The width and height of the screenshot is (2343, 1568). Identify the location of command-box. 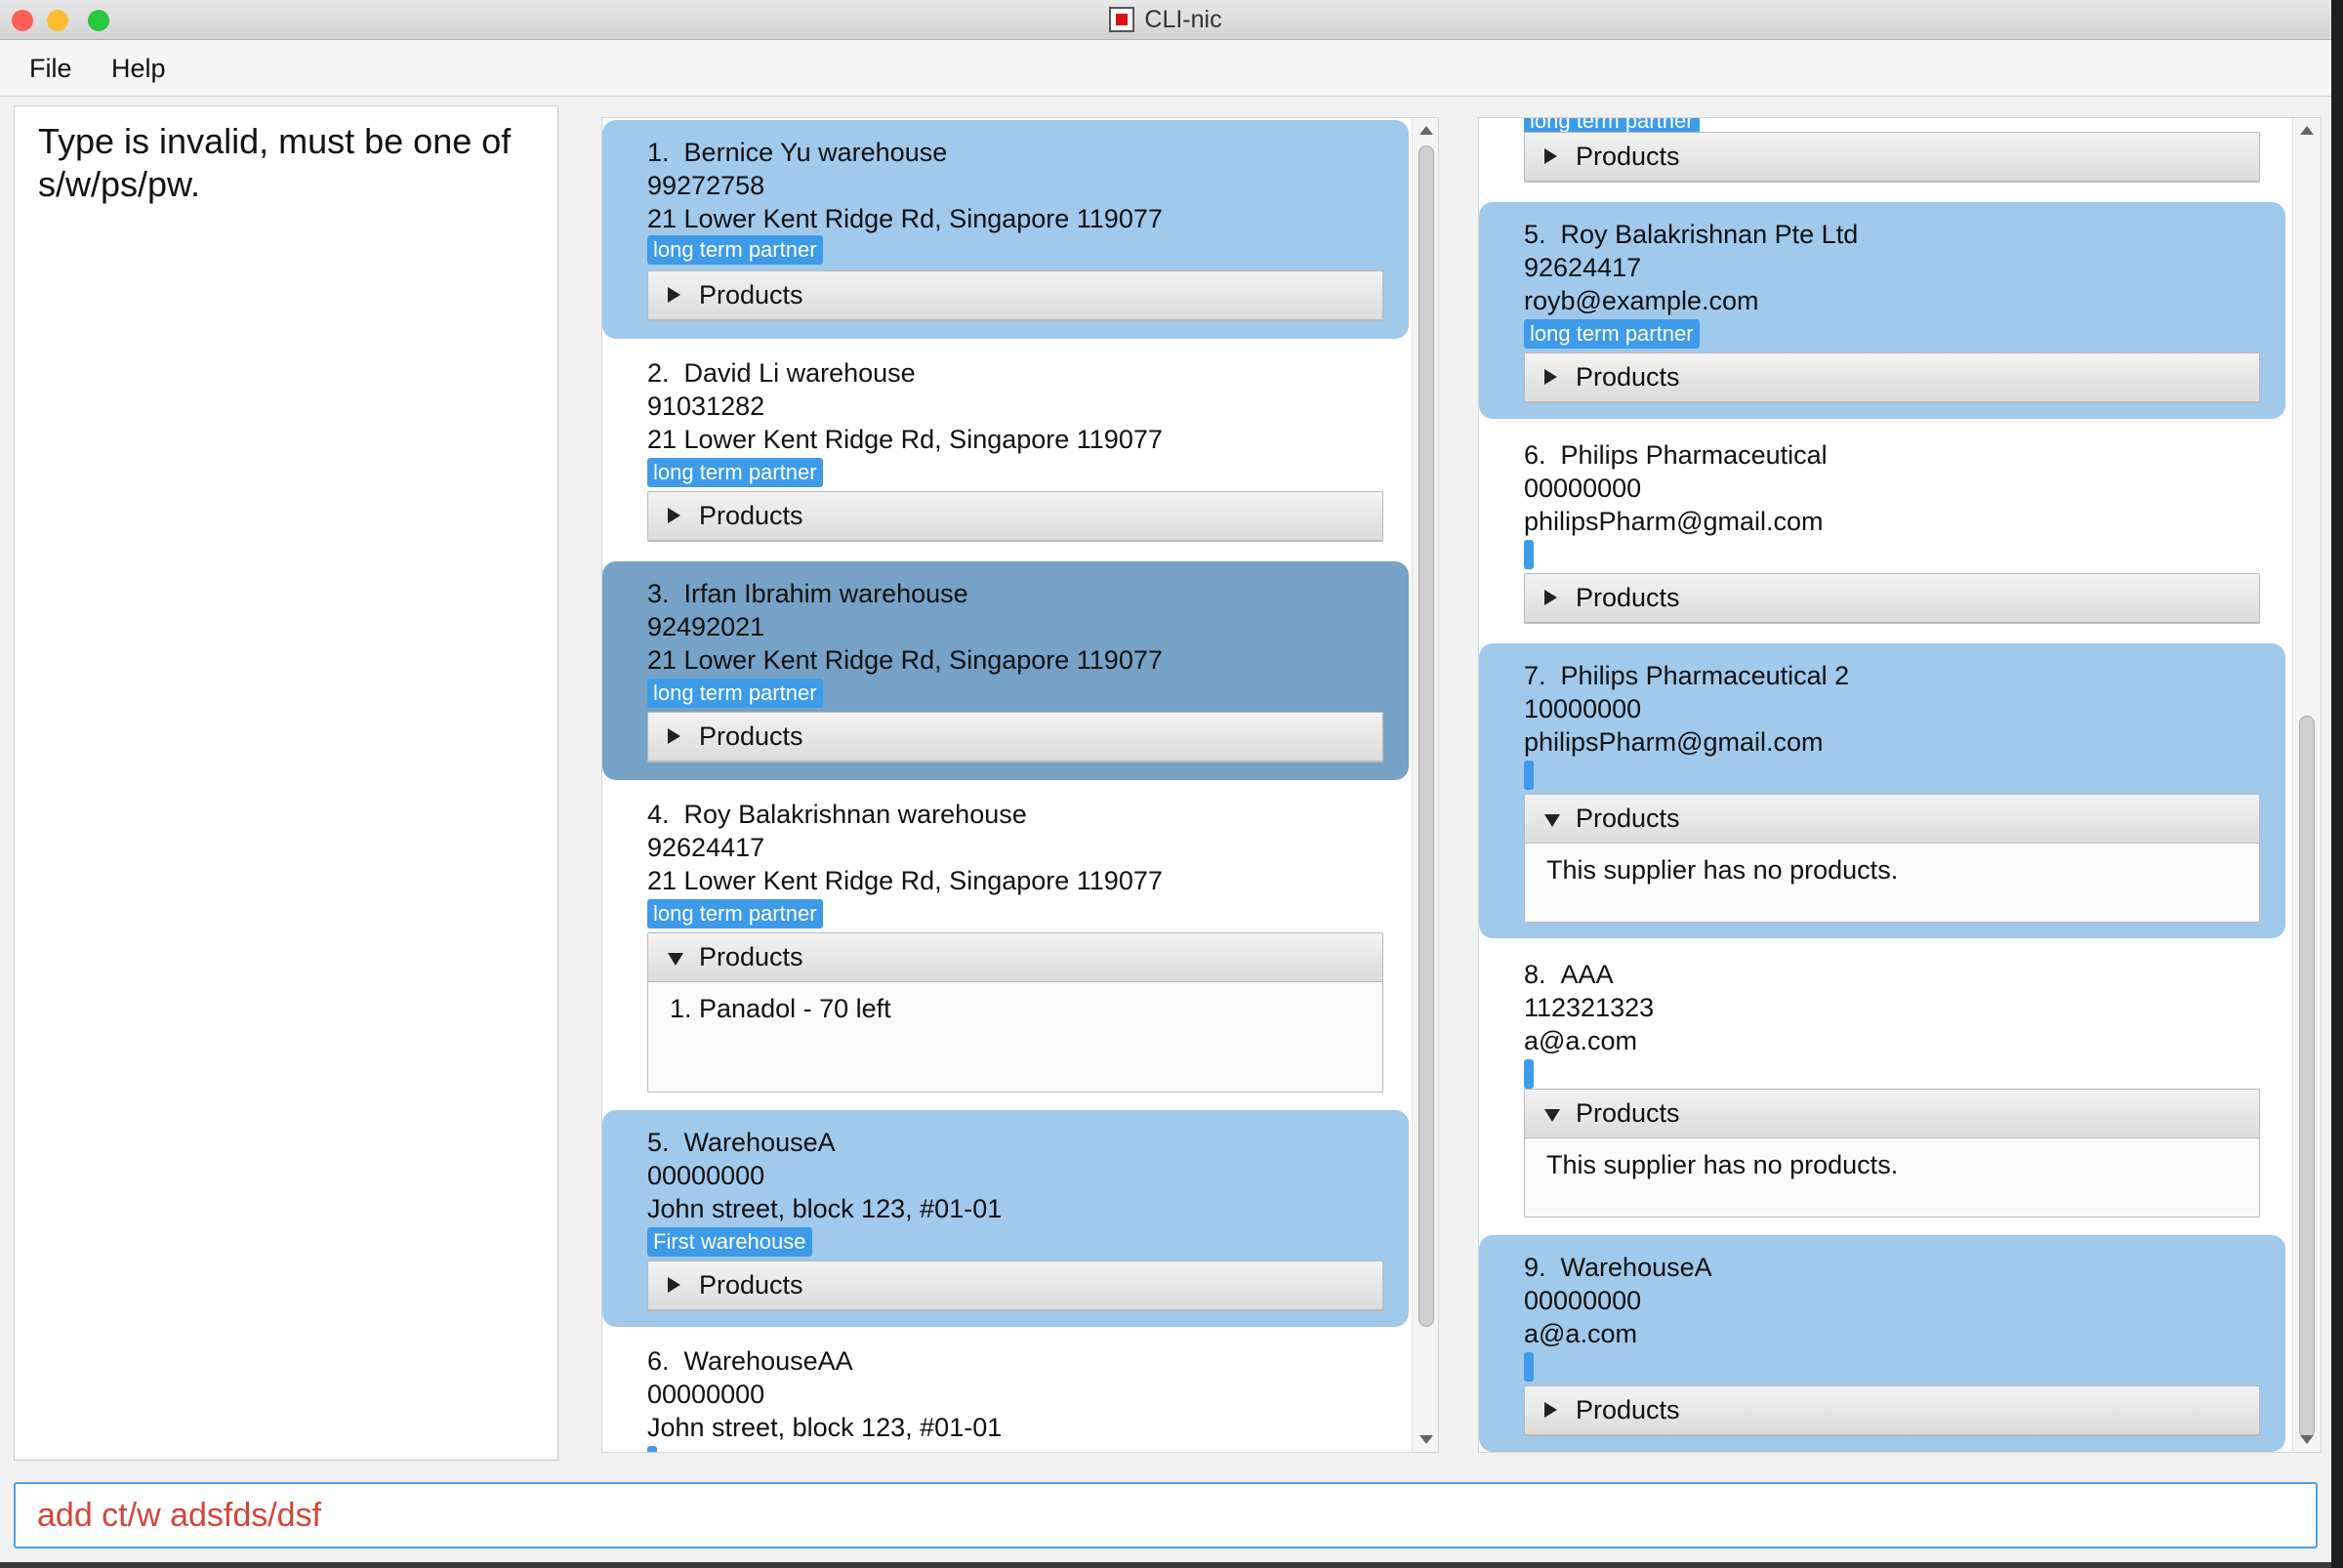
(1166, 1515).